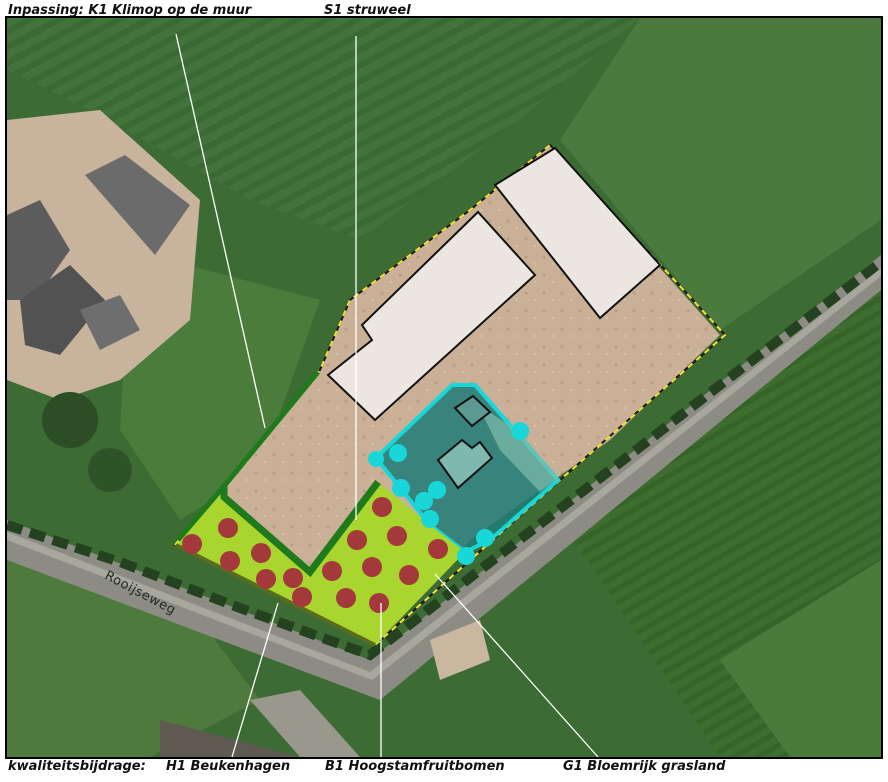 The image size is (888, 782). I want to click on label-bloemrijk-grasland: G1 Bloemrijk grasland, so click(644, 766).